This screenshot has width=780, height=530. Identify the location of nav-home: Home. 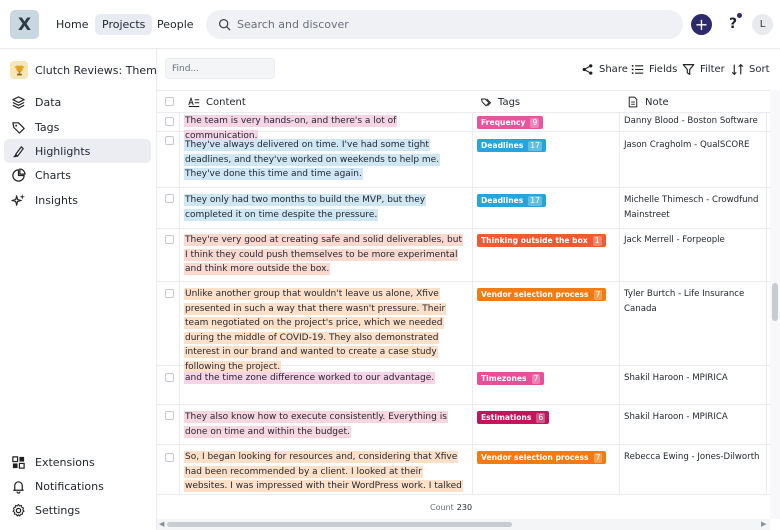
(72, 24).